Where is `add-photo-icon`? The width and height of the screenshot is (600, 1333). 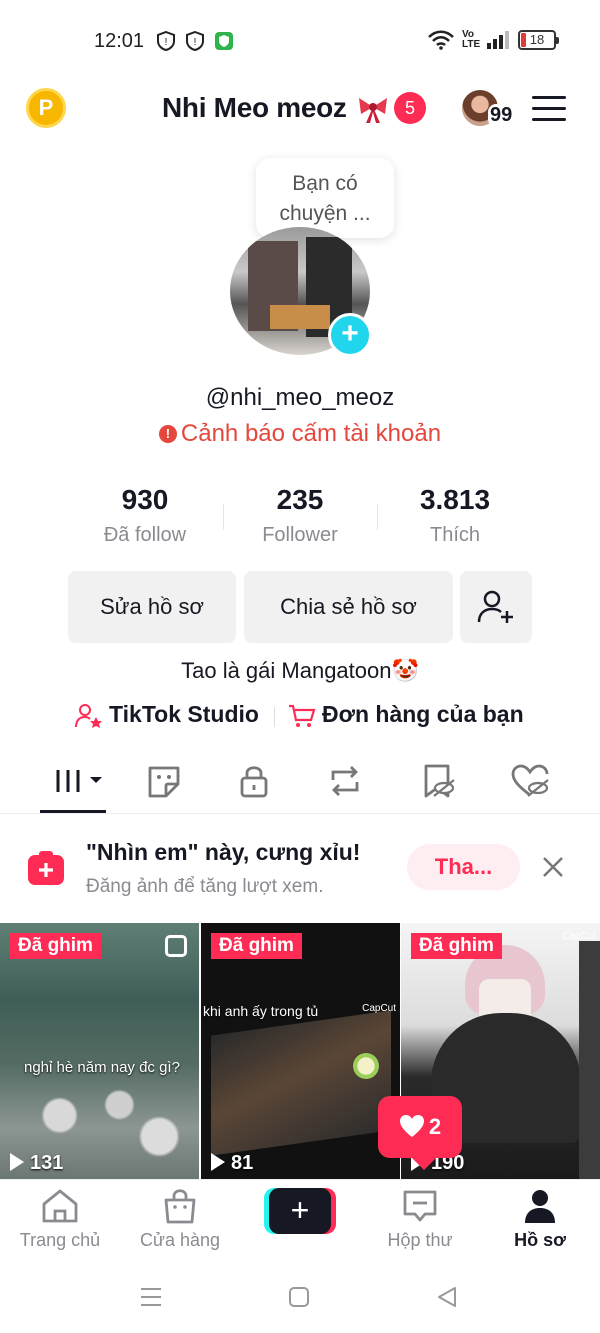
add-photo-icon is located at coordinates (46, 868).